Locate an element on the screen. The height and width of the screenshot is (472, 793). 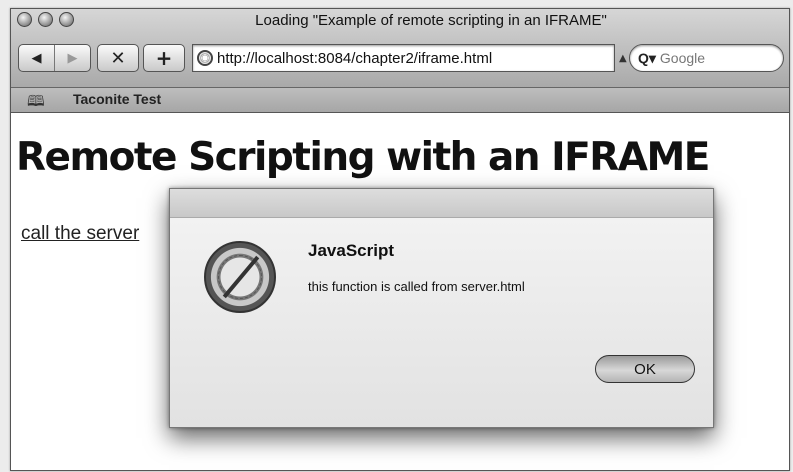
forward-button: ▶ is located at coordinates (72, 58).